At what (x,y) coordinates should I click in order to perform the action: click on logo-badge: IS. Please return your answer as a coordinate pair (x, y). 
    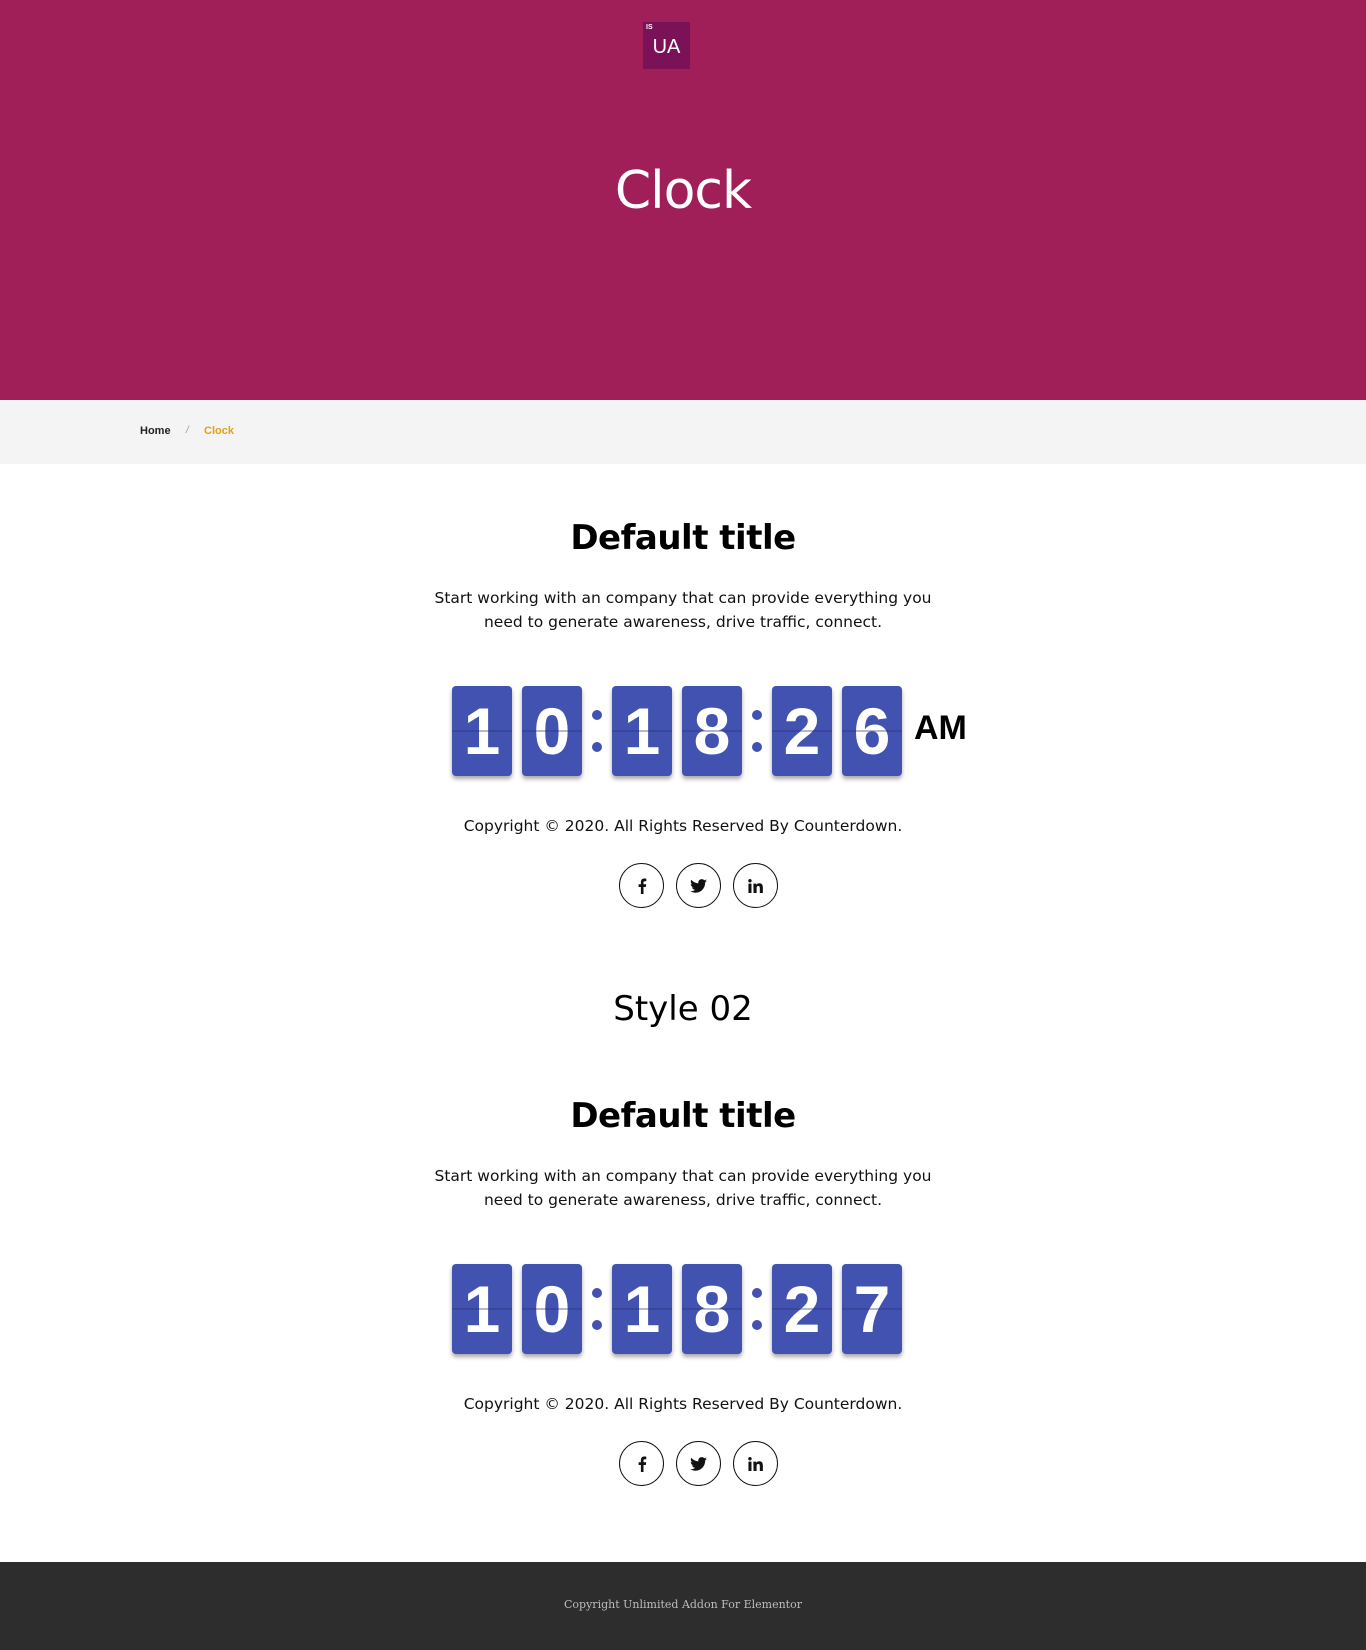
    Looking at the image, I should click on (649, 27).